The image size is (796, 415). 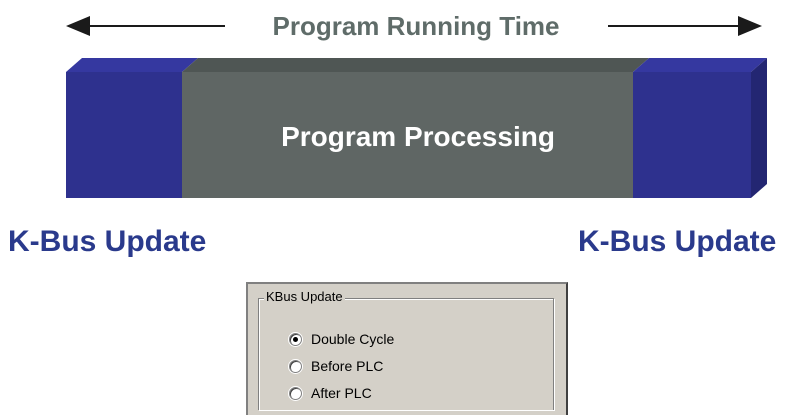 What do you see at coordinates (304, 297) in the screenshot?
I see `groupbox-legend: KBus Update` at bounding box center [304, 297].